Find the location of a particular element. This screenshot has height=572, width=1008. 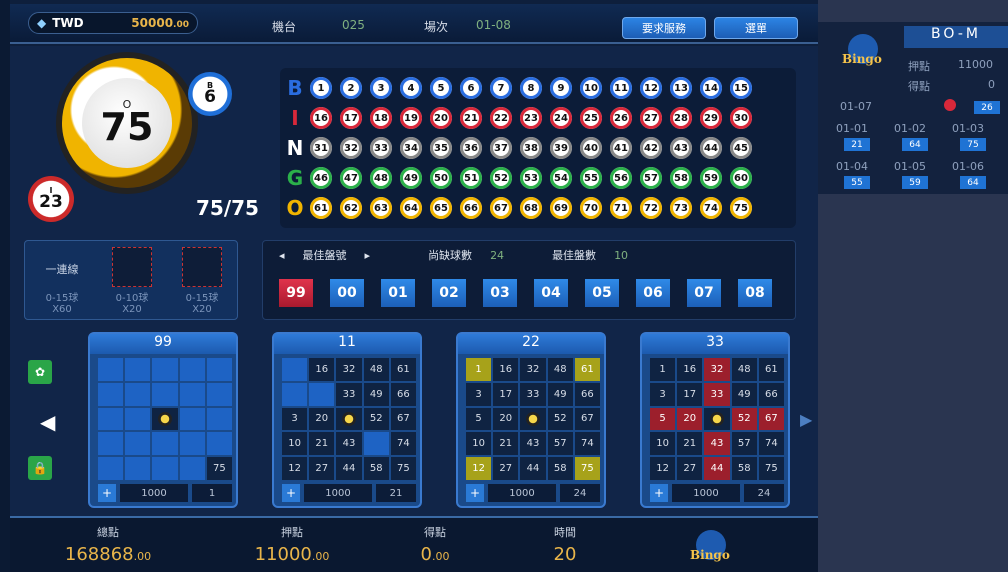

best-card-button: 05 is located at coordinates (602, 293).